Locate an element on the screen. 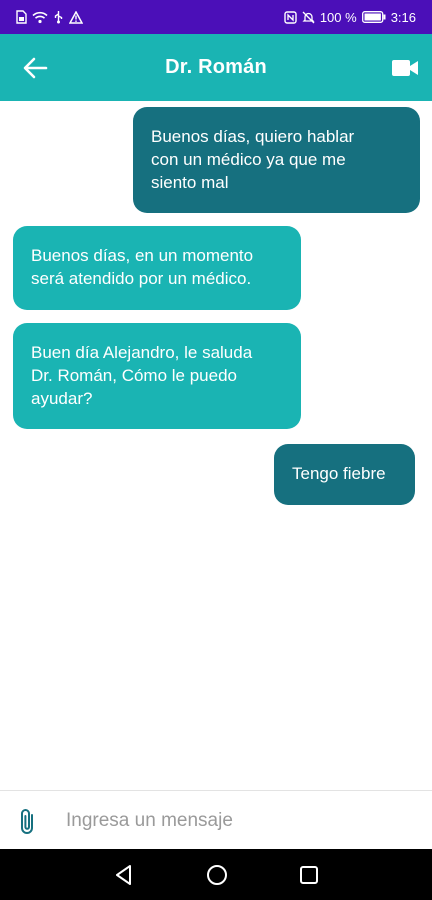 This screenshot has height=900, width=432. arrow-left-icon is located at coordinates (35, 68).